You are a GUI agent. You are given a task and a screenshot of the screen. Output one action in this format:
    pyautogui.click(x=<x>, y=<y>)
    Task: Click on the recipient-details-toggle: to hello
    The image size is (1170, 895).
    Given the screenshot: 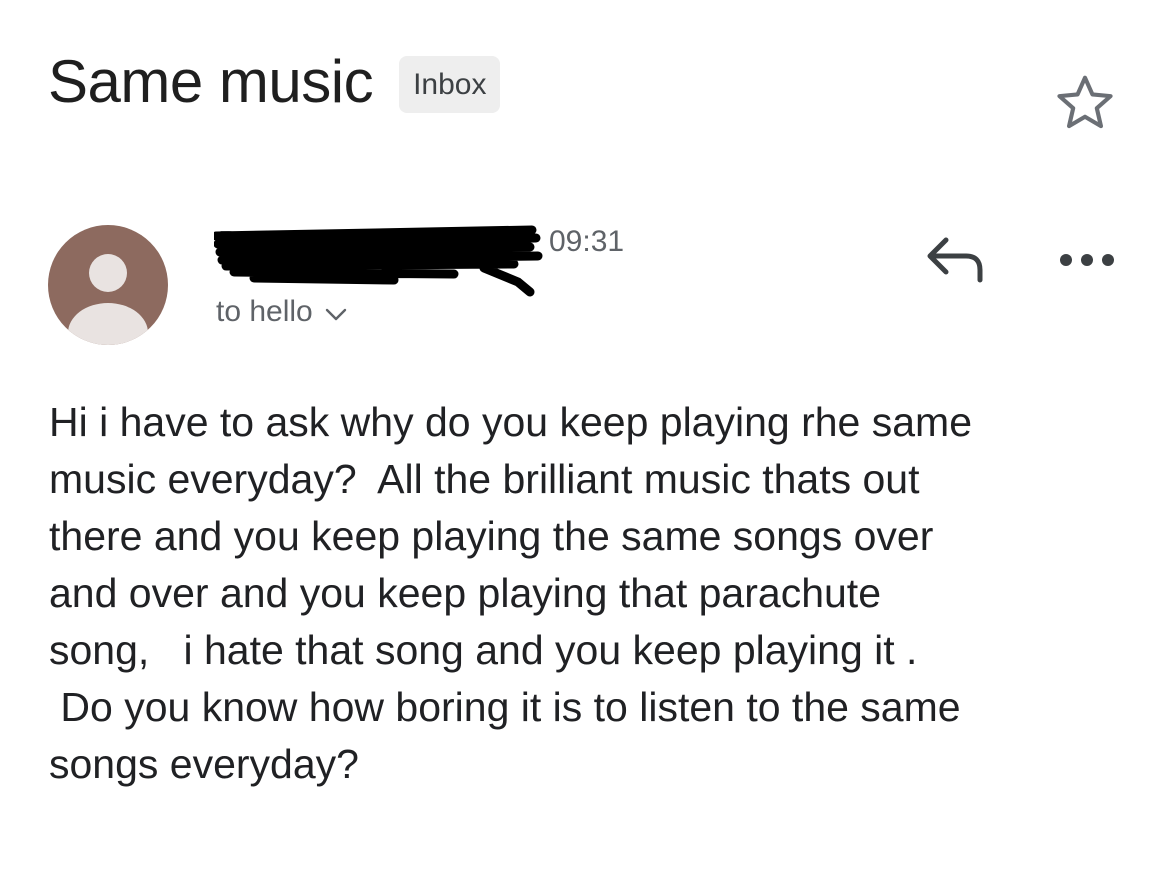 What is the action you would take?
    pyautogui.click(x=281, y=312)
    